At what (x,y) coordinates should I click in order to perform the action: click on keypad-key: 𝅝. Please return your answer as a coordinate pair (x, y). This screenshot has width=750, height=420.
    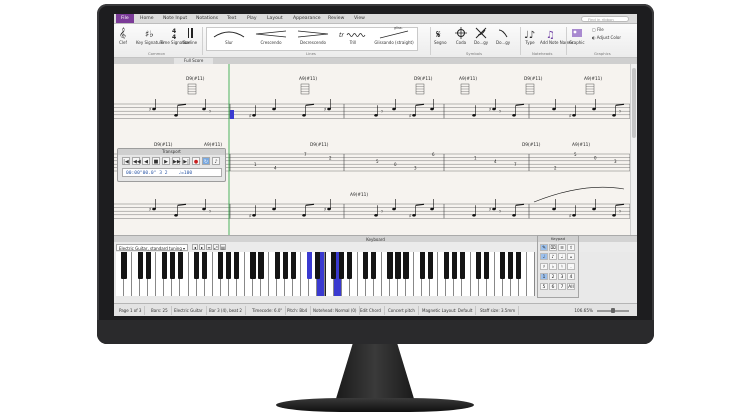
    Looking at the image, I should click on (571, 256).